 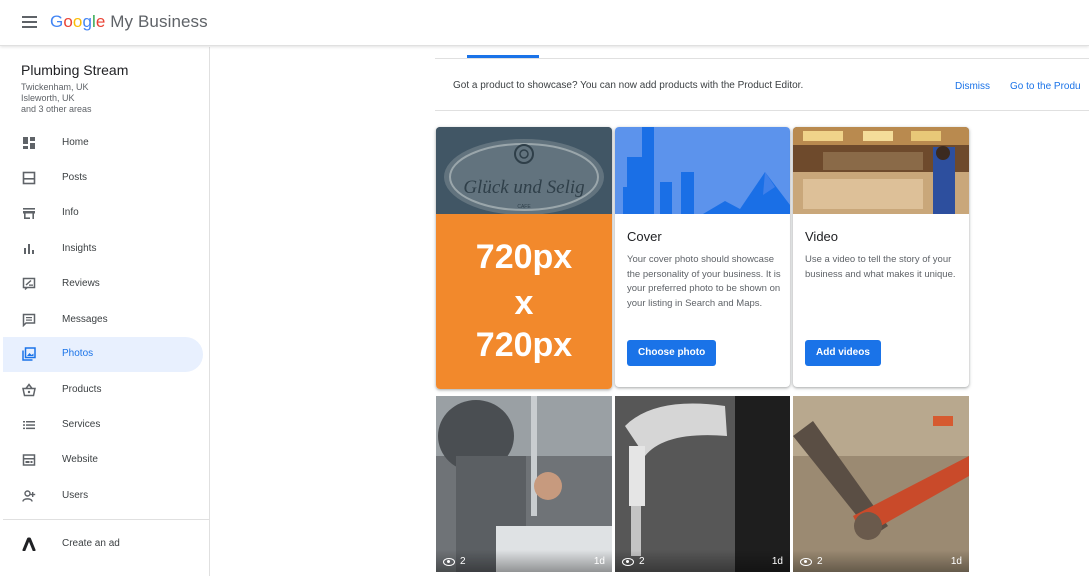 I want to click on sidebar-item-posts: Posts, so click(x=103, y=178).